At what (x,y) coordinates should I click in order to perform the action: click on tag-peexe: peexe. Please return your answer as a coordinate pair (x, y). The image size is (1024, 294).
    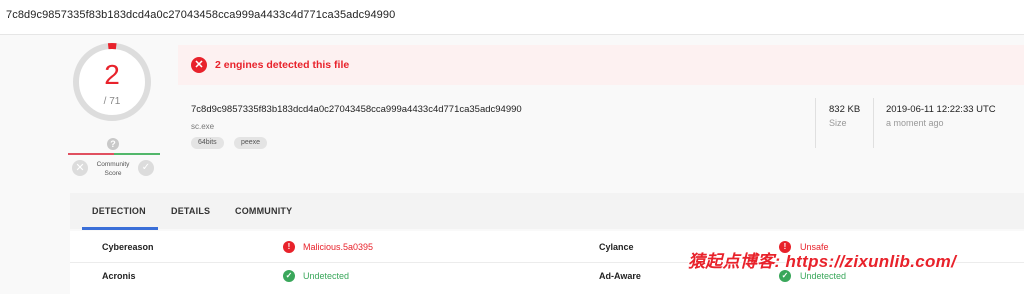
    Looking at the image, I should click on (251, 143).